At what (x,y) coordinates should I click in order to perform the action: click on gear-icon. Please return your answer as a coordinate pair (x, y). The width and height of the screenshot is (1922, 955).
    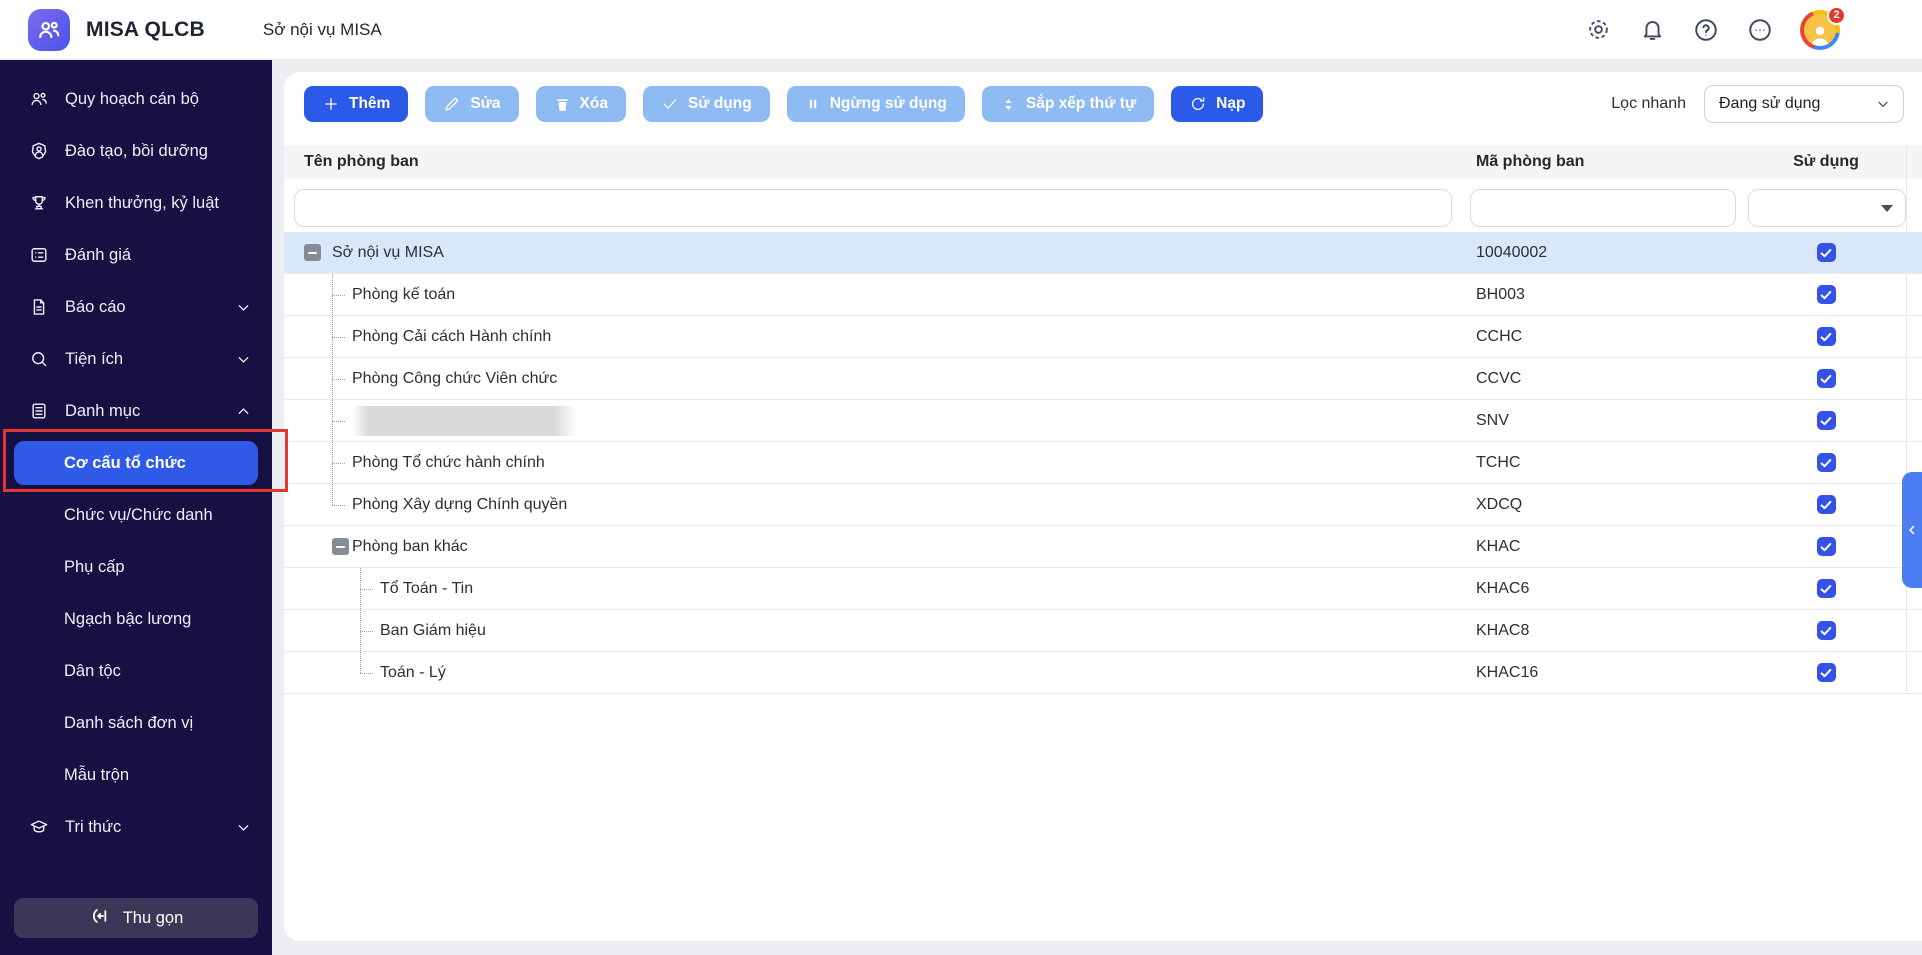
    Looking at the image, I should click on (1598, 30).